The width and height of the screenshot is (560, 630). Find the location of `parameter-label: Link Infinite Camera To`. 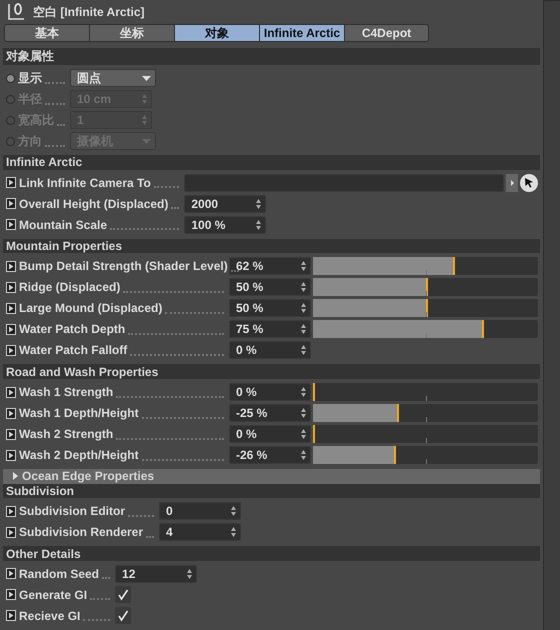

parameter-label: Link Infinite Camera To is located at coordinates (85, 183).